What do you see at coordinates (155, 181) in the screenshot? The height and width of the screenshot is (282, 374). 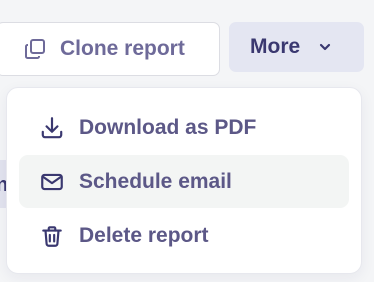 I see `menu-item-label: Schedule email` at bounding box center [155, 181].